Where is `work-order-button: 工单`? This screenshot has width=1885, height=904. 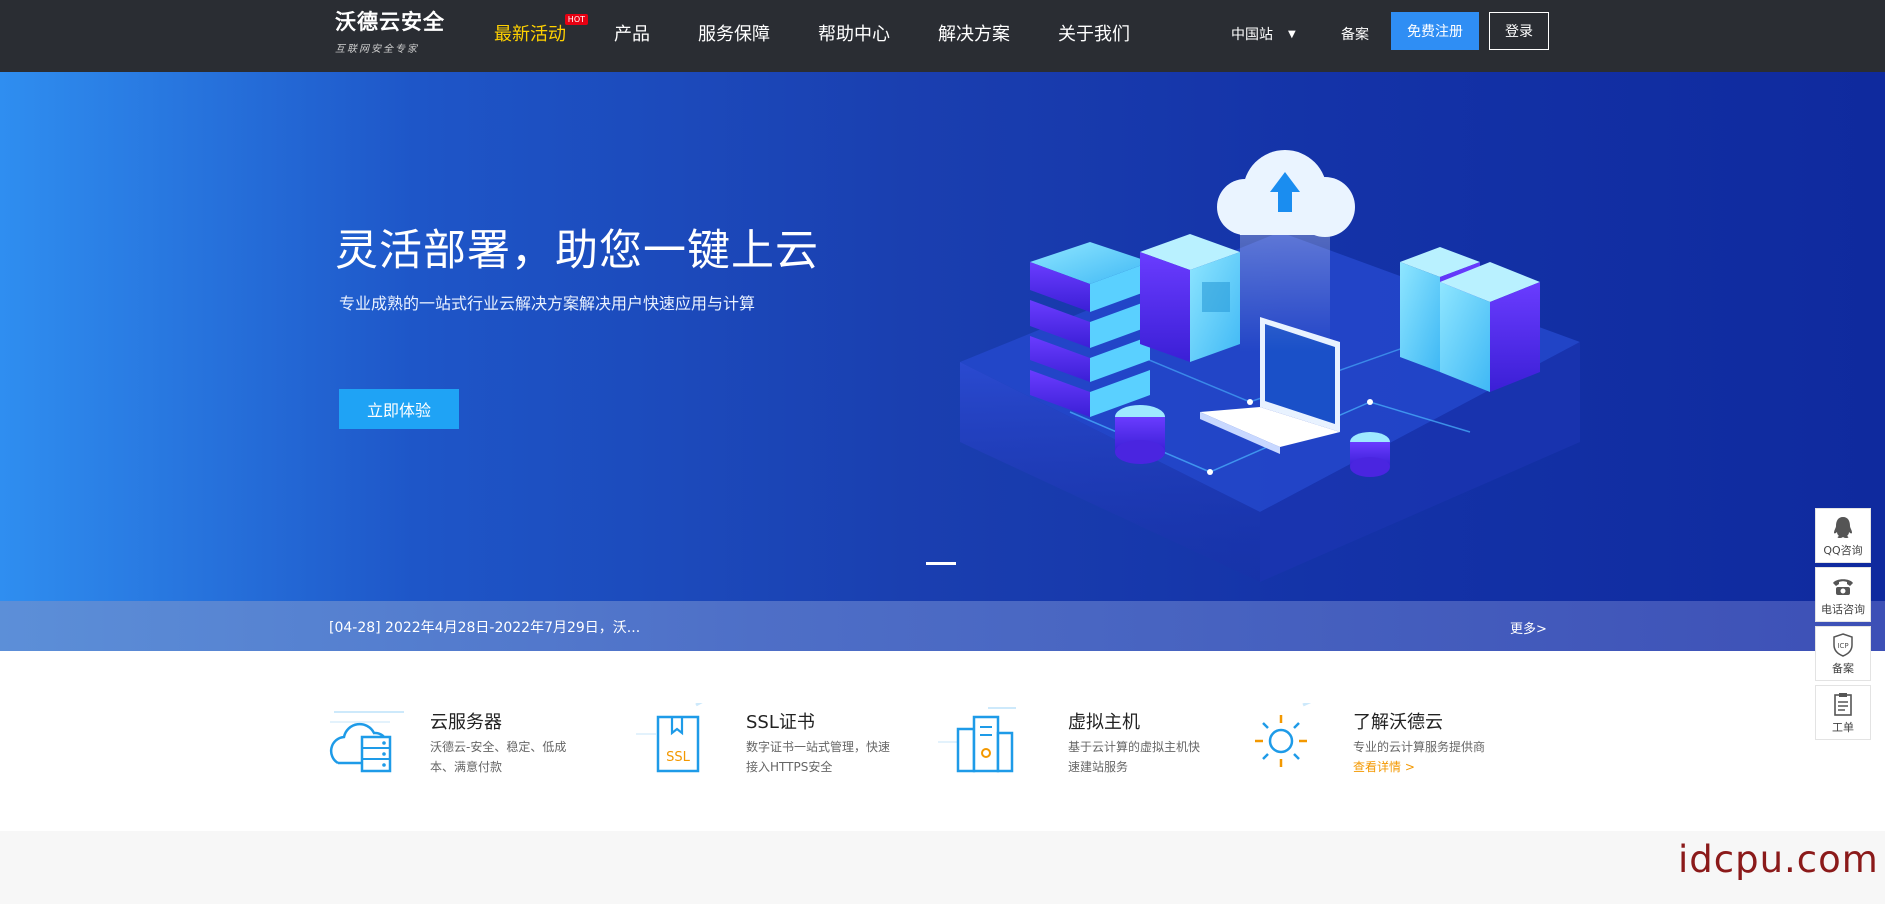 work-order-button: 工单 is located at coordinates (1843, 712).